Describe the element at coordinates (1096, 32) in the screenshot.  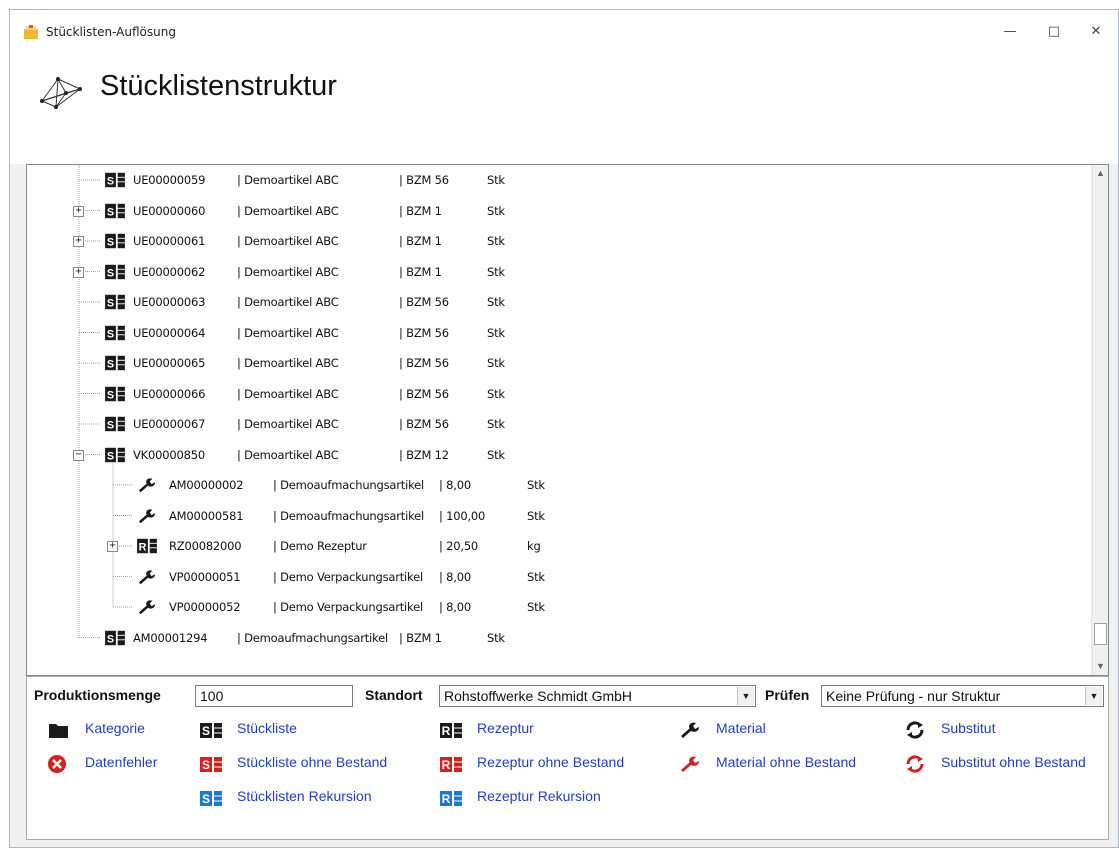
I see `close-button: ✕` at that location.